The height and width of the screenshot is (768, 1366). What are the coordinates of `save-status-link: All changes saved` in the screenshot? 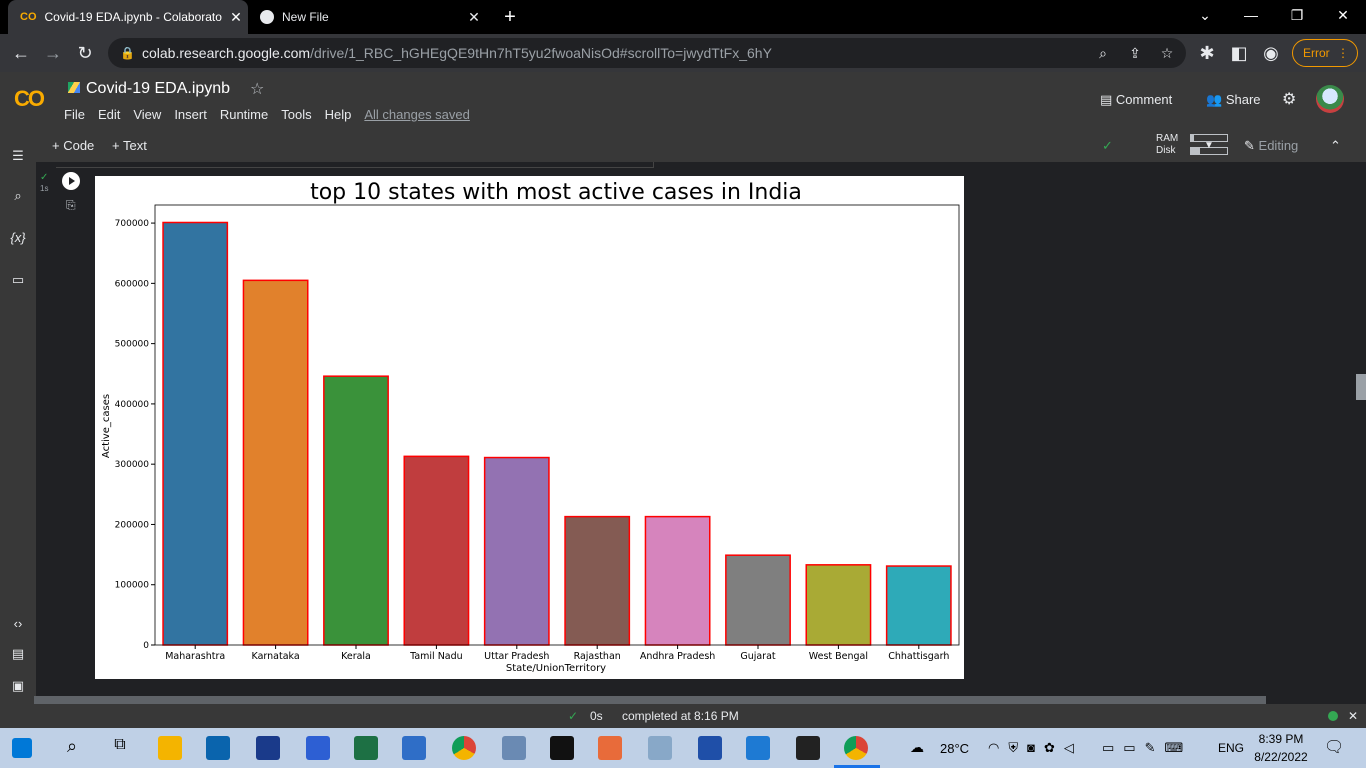 It's located at (417, 114).